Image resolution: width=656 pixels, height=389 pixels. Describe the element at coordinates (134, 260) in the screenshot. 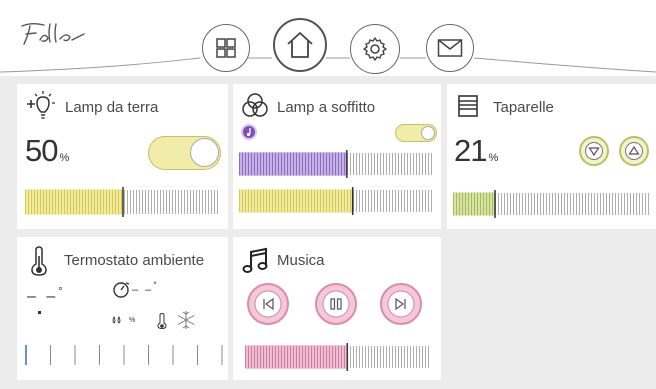

I see `tile-title: Termostato ambiente` at that location.